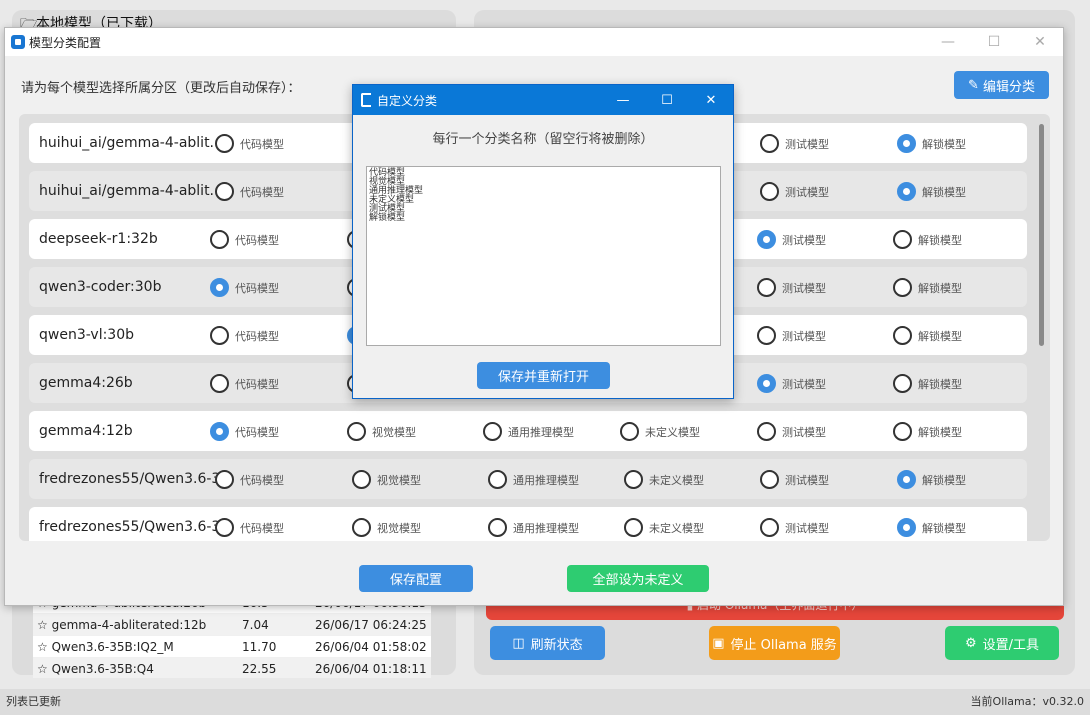 The image size is (1090, 715). Describe the element at coordinates (65, 42) in the screenshot. I see `config-title: 模型分类配置` at that location.